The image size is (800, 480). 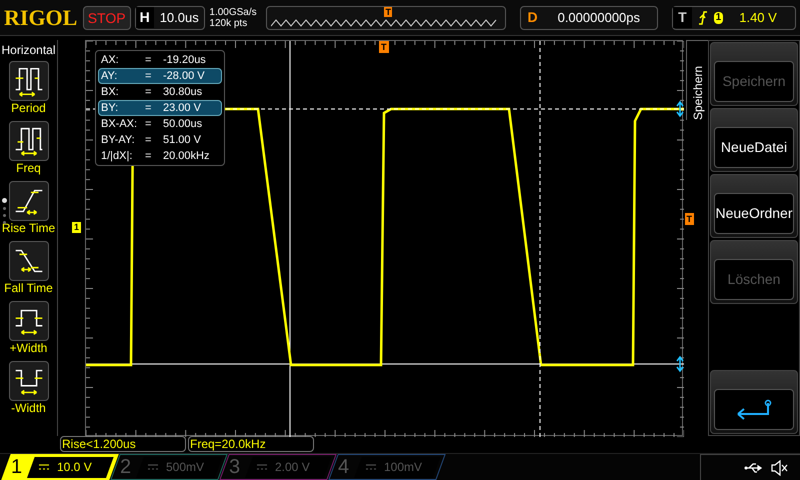 What do you see at coordinates (179, 17) in the screenshot?
I see `timebase-value: 10.0us` at bounding box center [179, 17].